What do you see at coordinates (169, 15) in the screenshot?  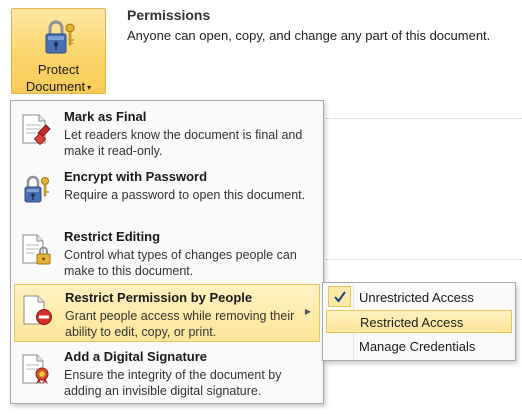 I see `permissions-heading: Permissions` at bounding box center [169, 15].